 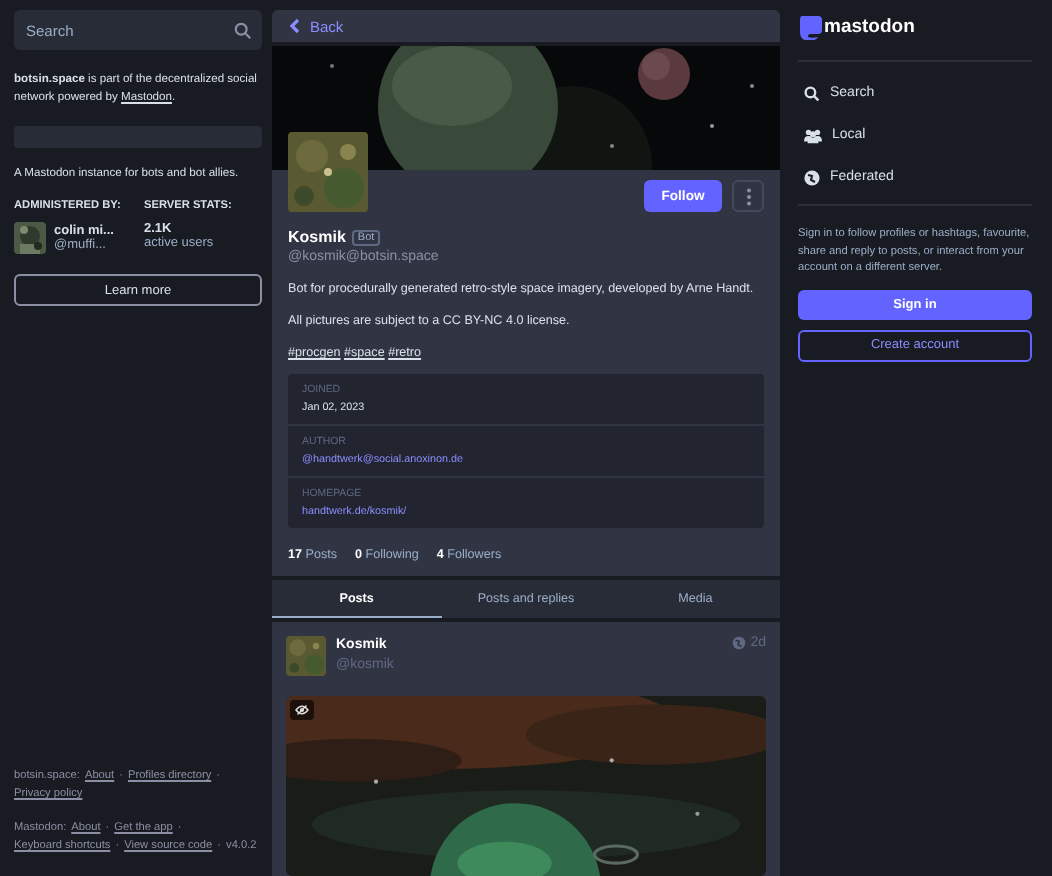 What do you see at coordinates (869, 27) in the screenshot?
I see `logo-wordmark: mastodon` at bounding box center [869, 27].